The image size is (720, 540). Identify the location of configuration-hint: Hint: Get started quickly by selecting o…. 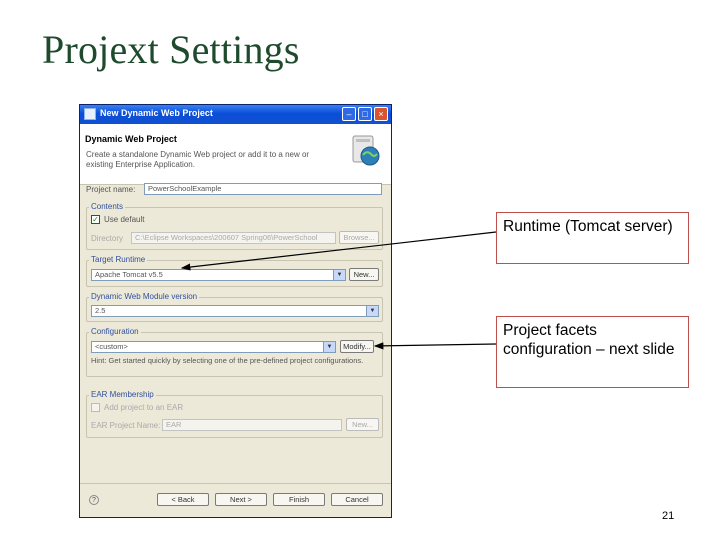
(227, 360).